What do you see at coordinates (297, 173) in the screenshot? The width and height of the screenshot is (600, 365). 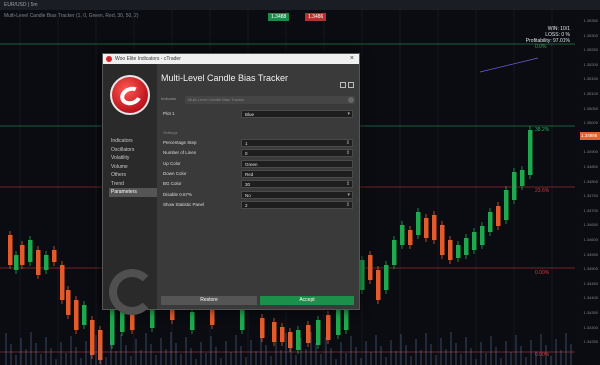 I see `parameter-input: Red` at bounding box center [297, 173].